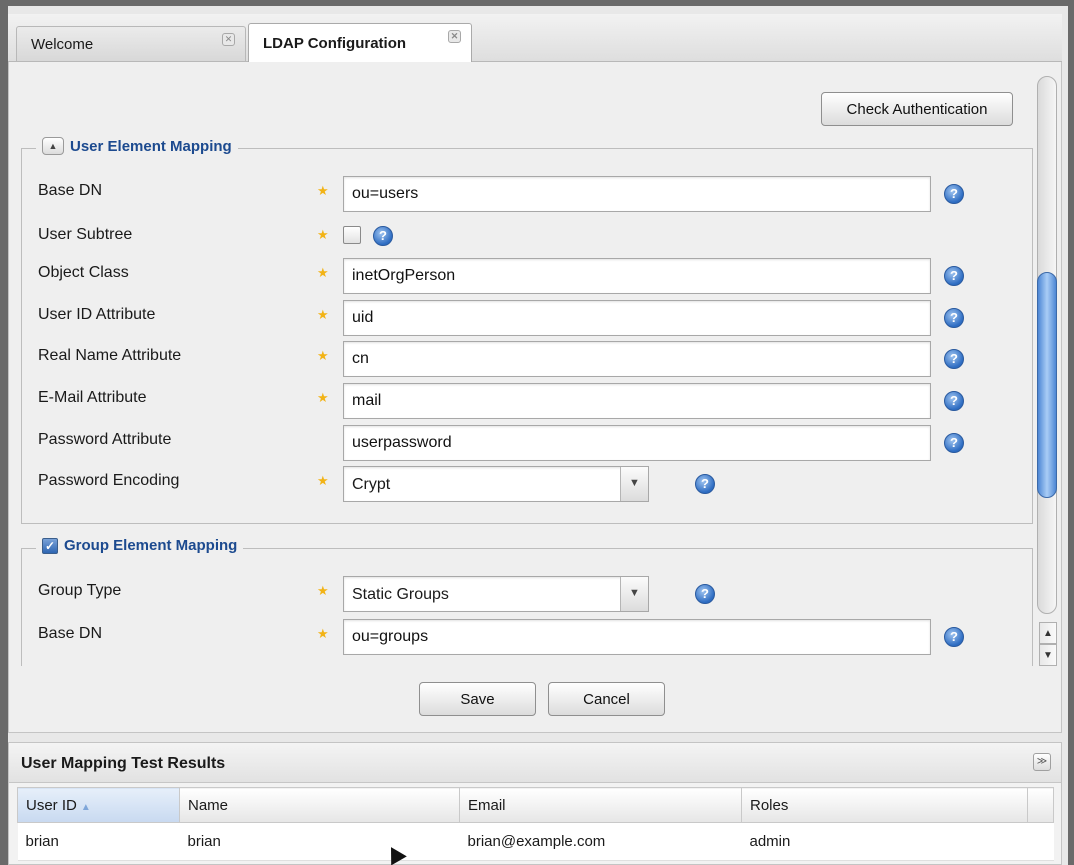 The height and width of the screenshot is (865, 1074). What do you see at coordinates (769, 805) in the screenshot?
I see `column-header-label: Roles` at bounding box center [769, 805].